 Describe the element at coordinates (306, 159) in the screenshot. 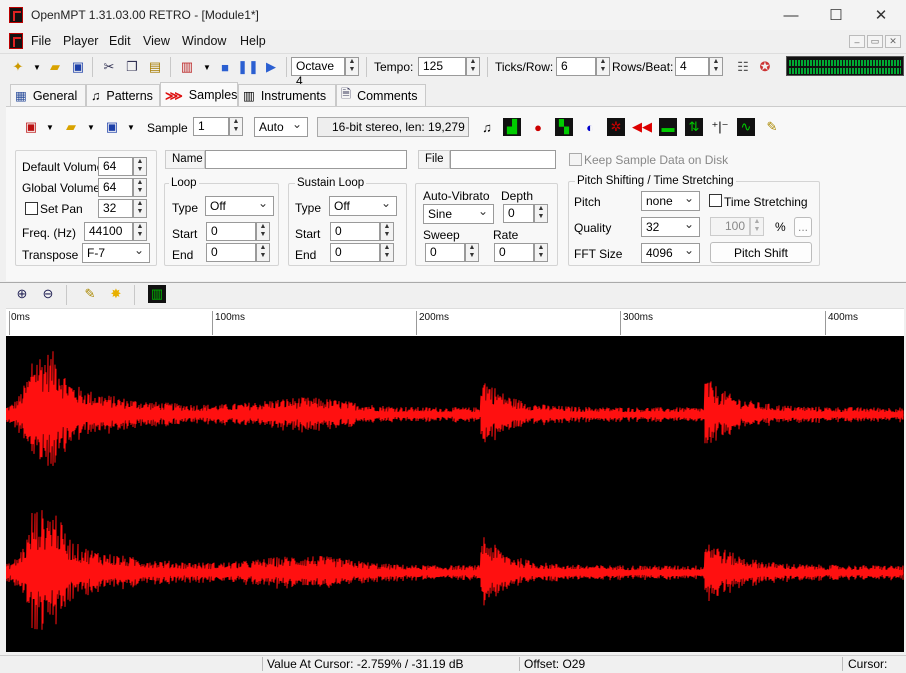

I see `sample-name-field` at that location.